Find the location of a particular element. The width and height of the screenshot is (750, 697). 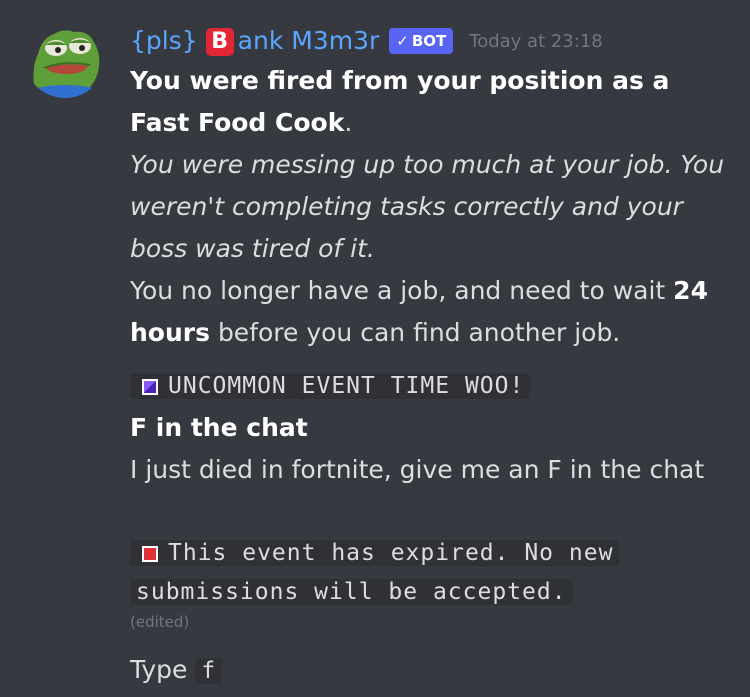

username: {pls} Bank M3m3r is located at coordinates (254, 41).